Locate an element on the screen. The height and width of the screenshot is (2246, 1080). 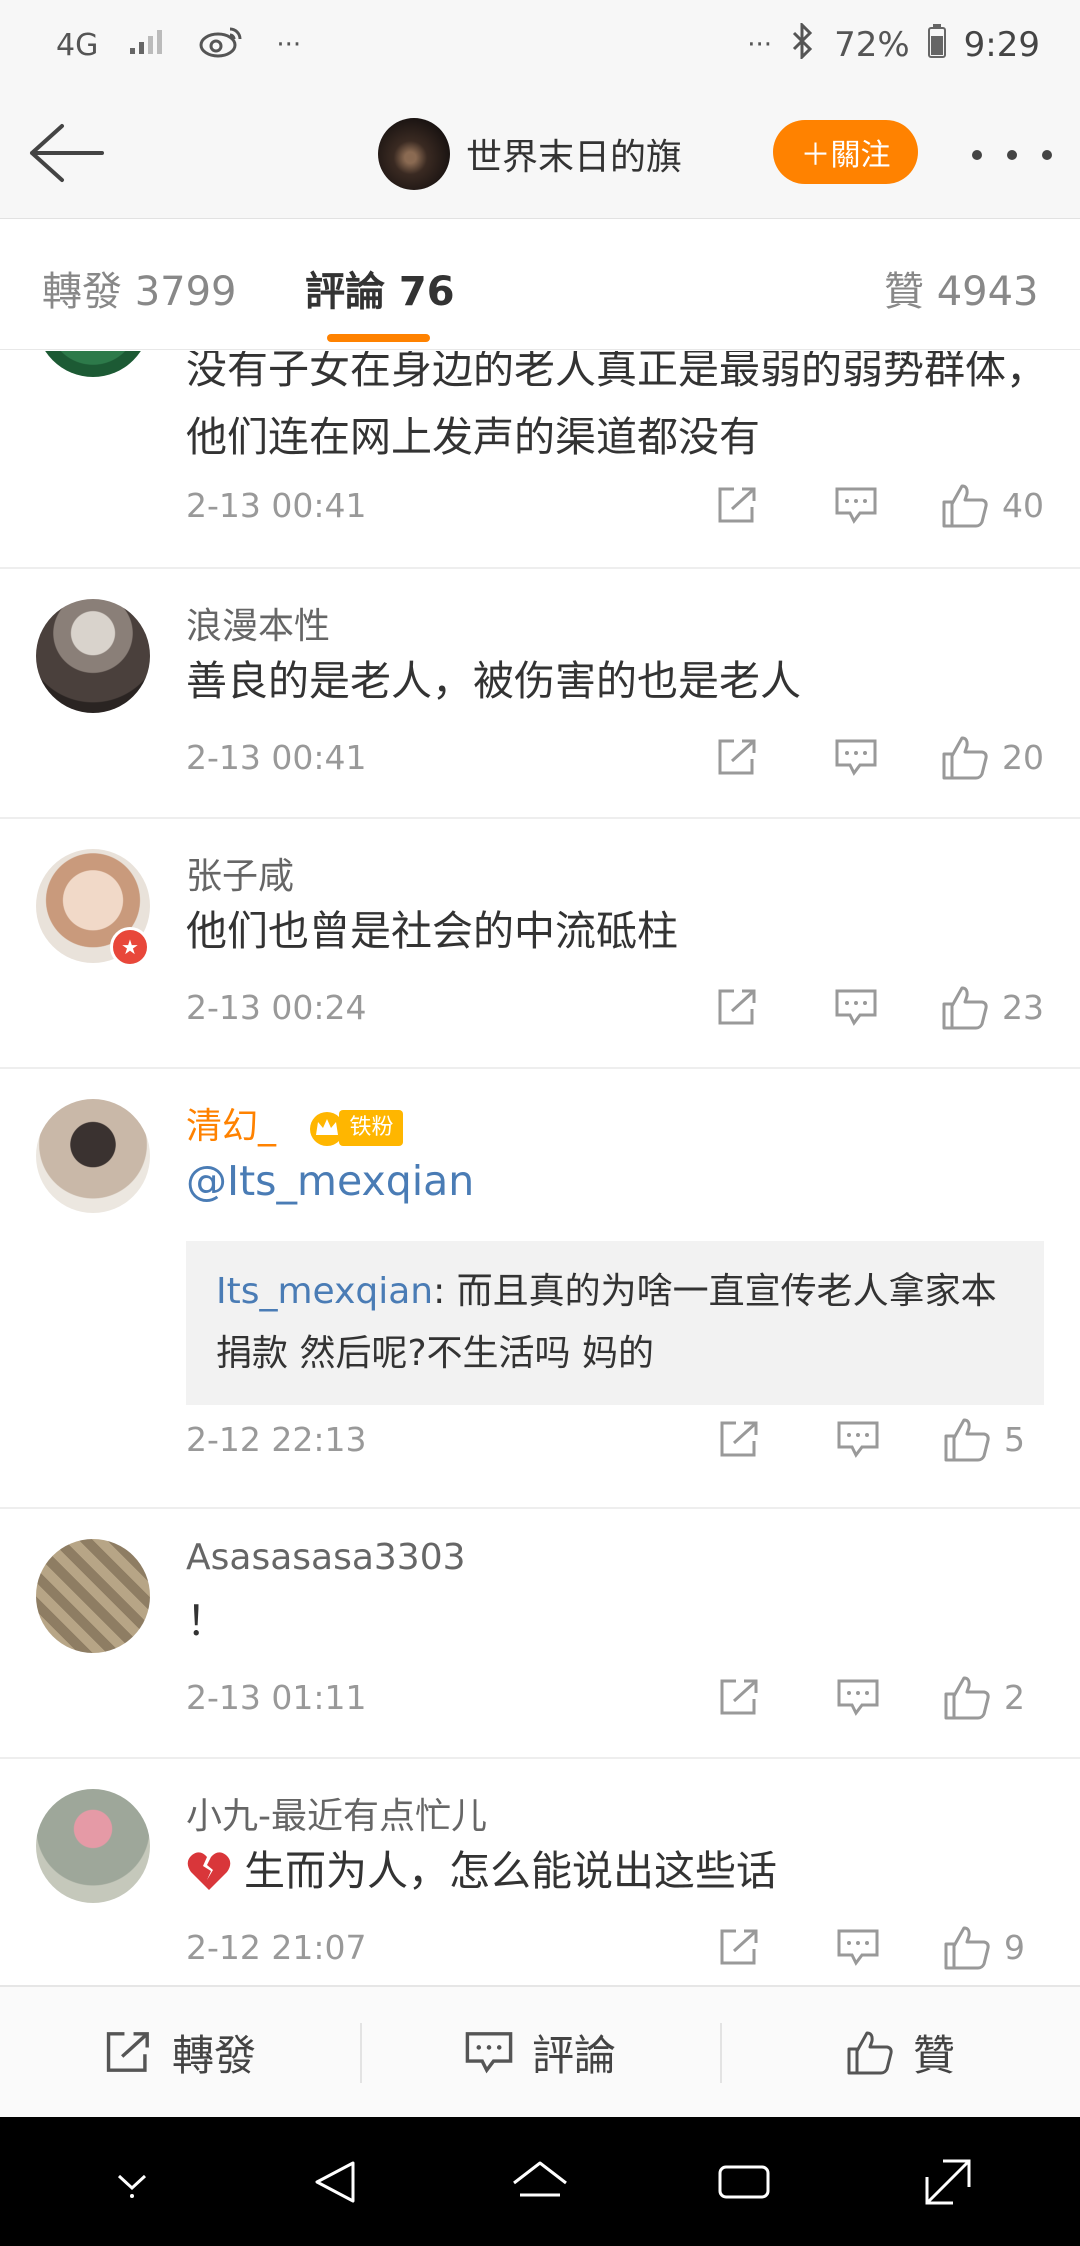
home-nav-icon is located at coordinates (540, 2182).